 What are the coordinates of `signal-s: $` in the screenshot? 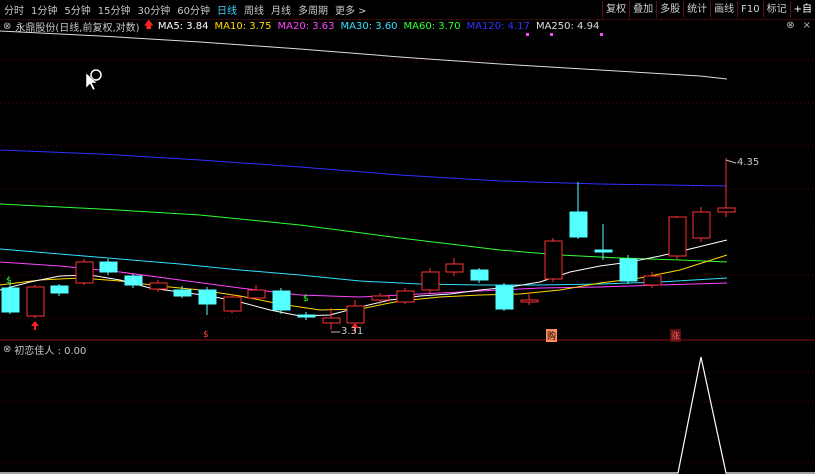 It's located at (206, 335).